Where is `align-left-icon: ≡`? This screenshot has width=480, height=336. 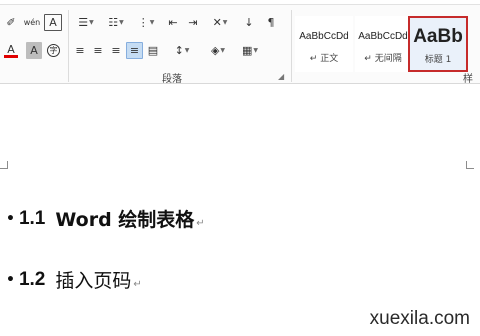 align-left-icon: ≡ is located at coordinates (80, 50).